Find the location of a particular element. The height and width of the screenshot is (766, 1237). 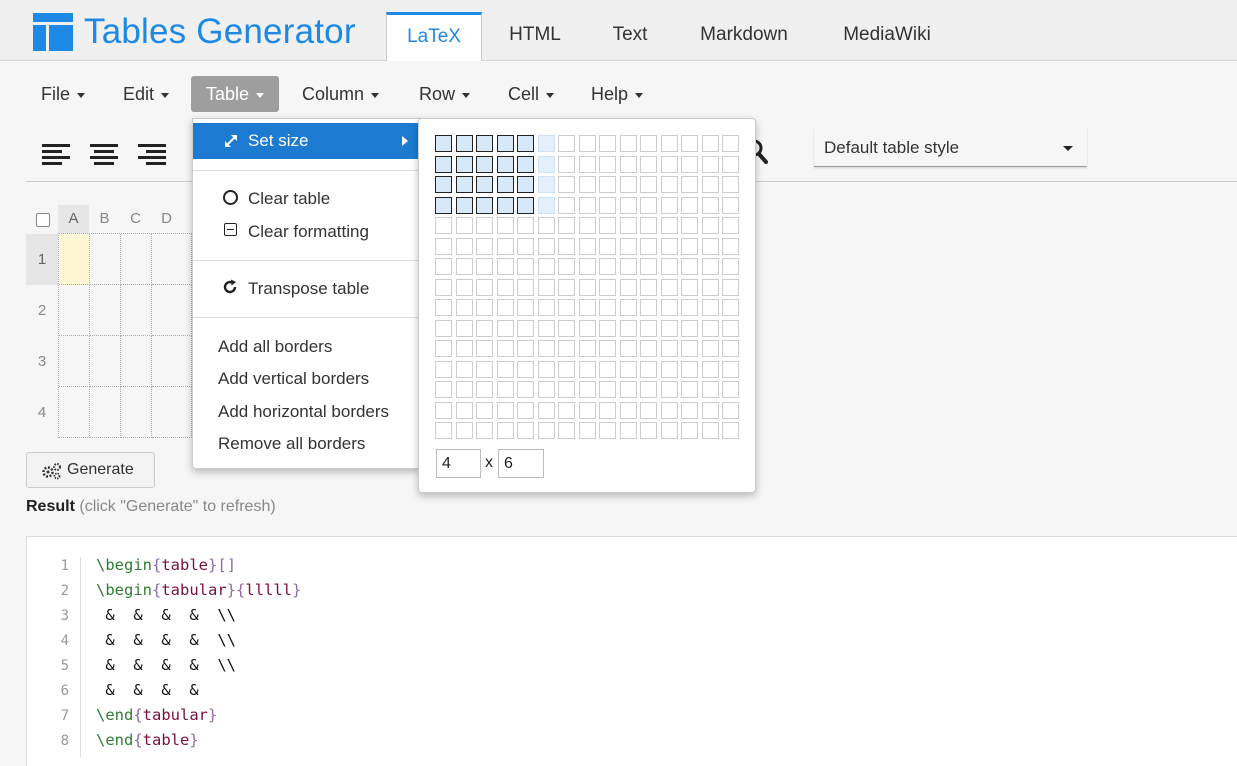

menu-item-transpose-table: Transpose table is located at coordinates (306, 288).